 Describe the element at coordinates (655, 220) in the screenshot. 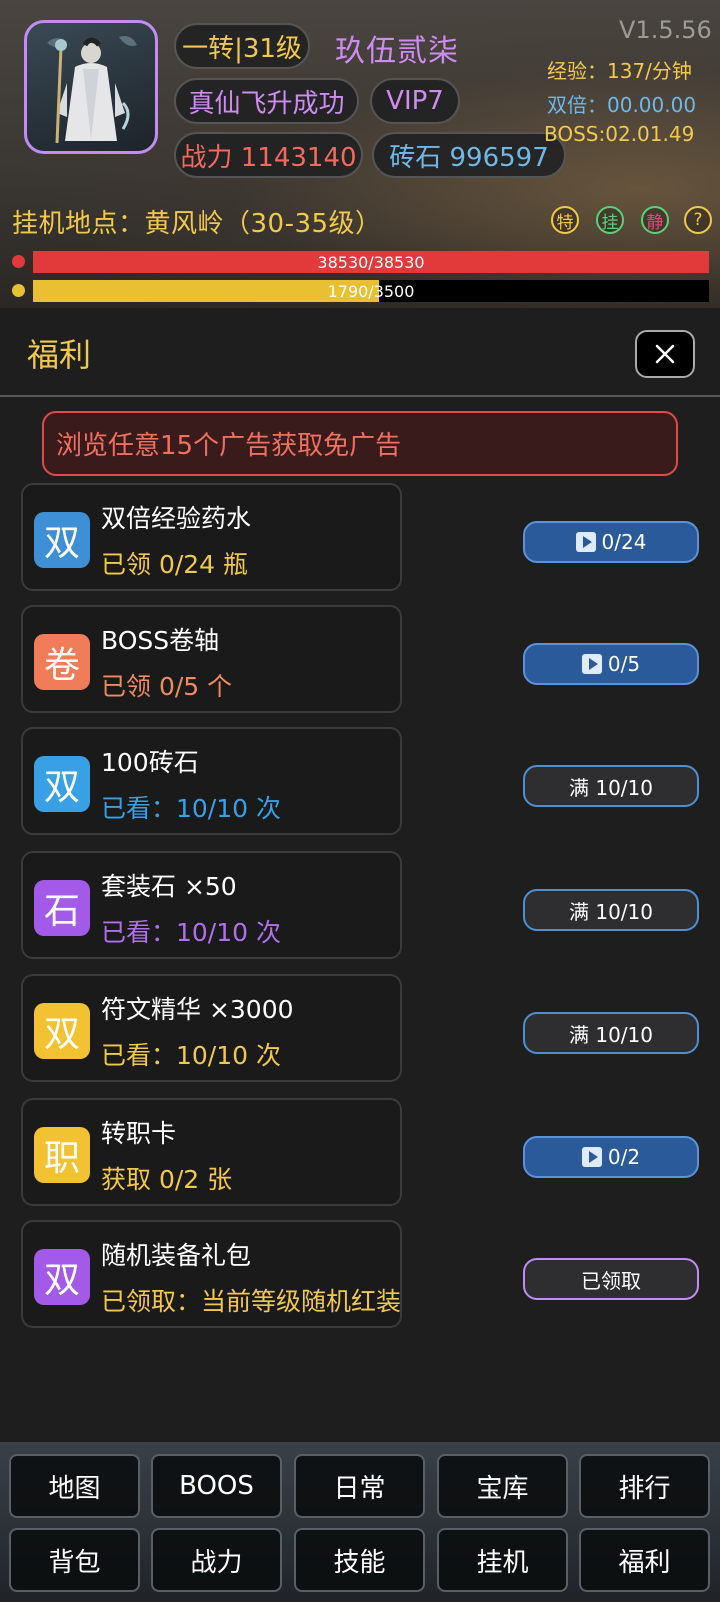

I see `mute-badge: 静` at that location.